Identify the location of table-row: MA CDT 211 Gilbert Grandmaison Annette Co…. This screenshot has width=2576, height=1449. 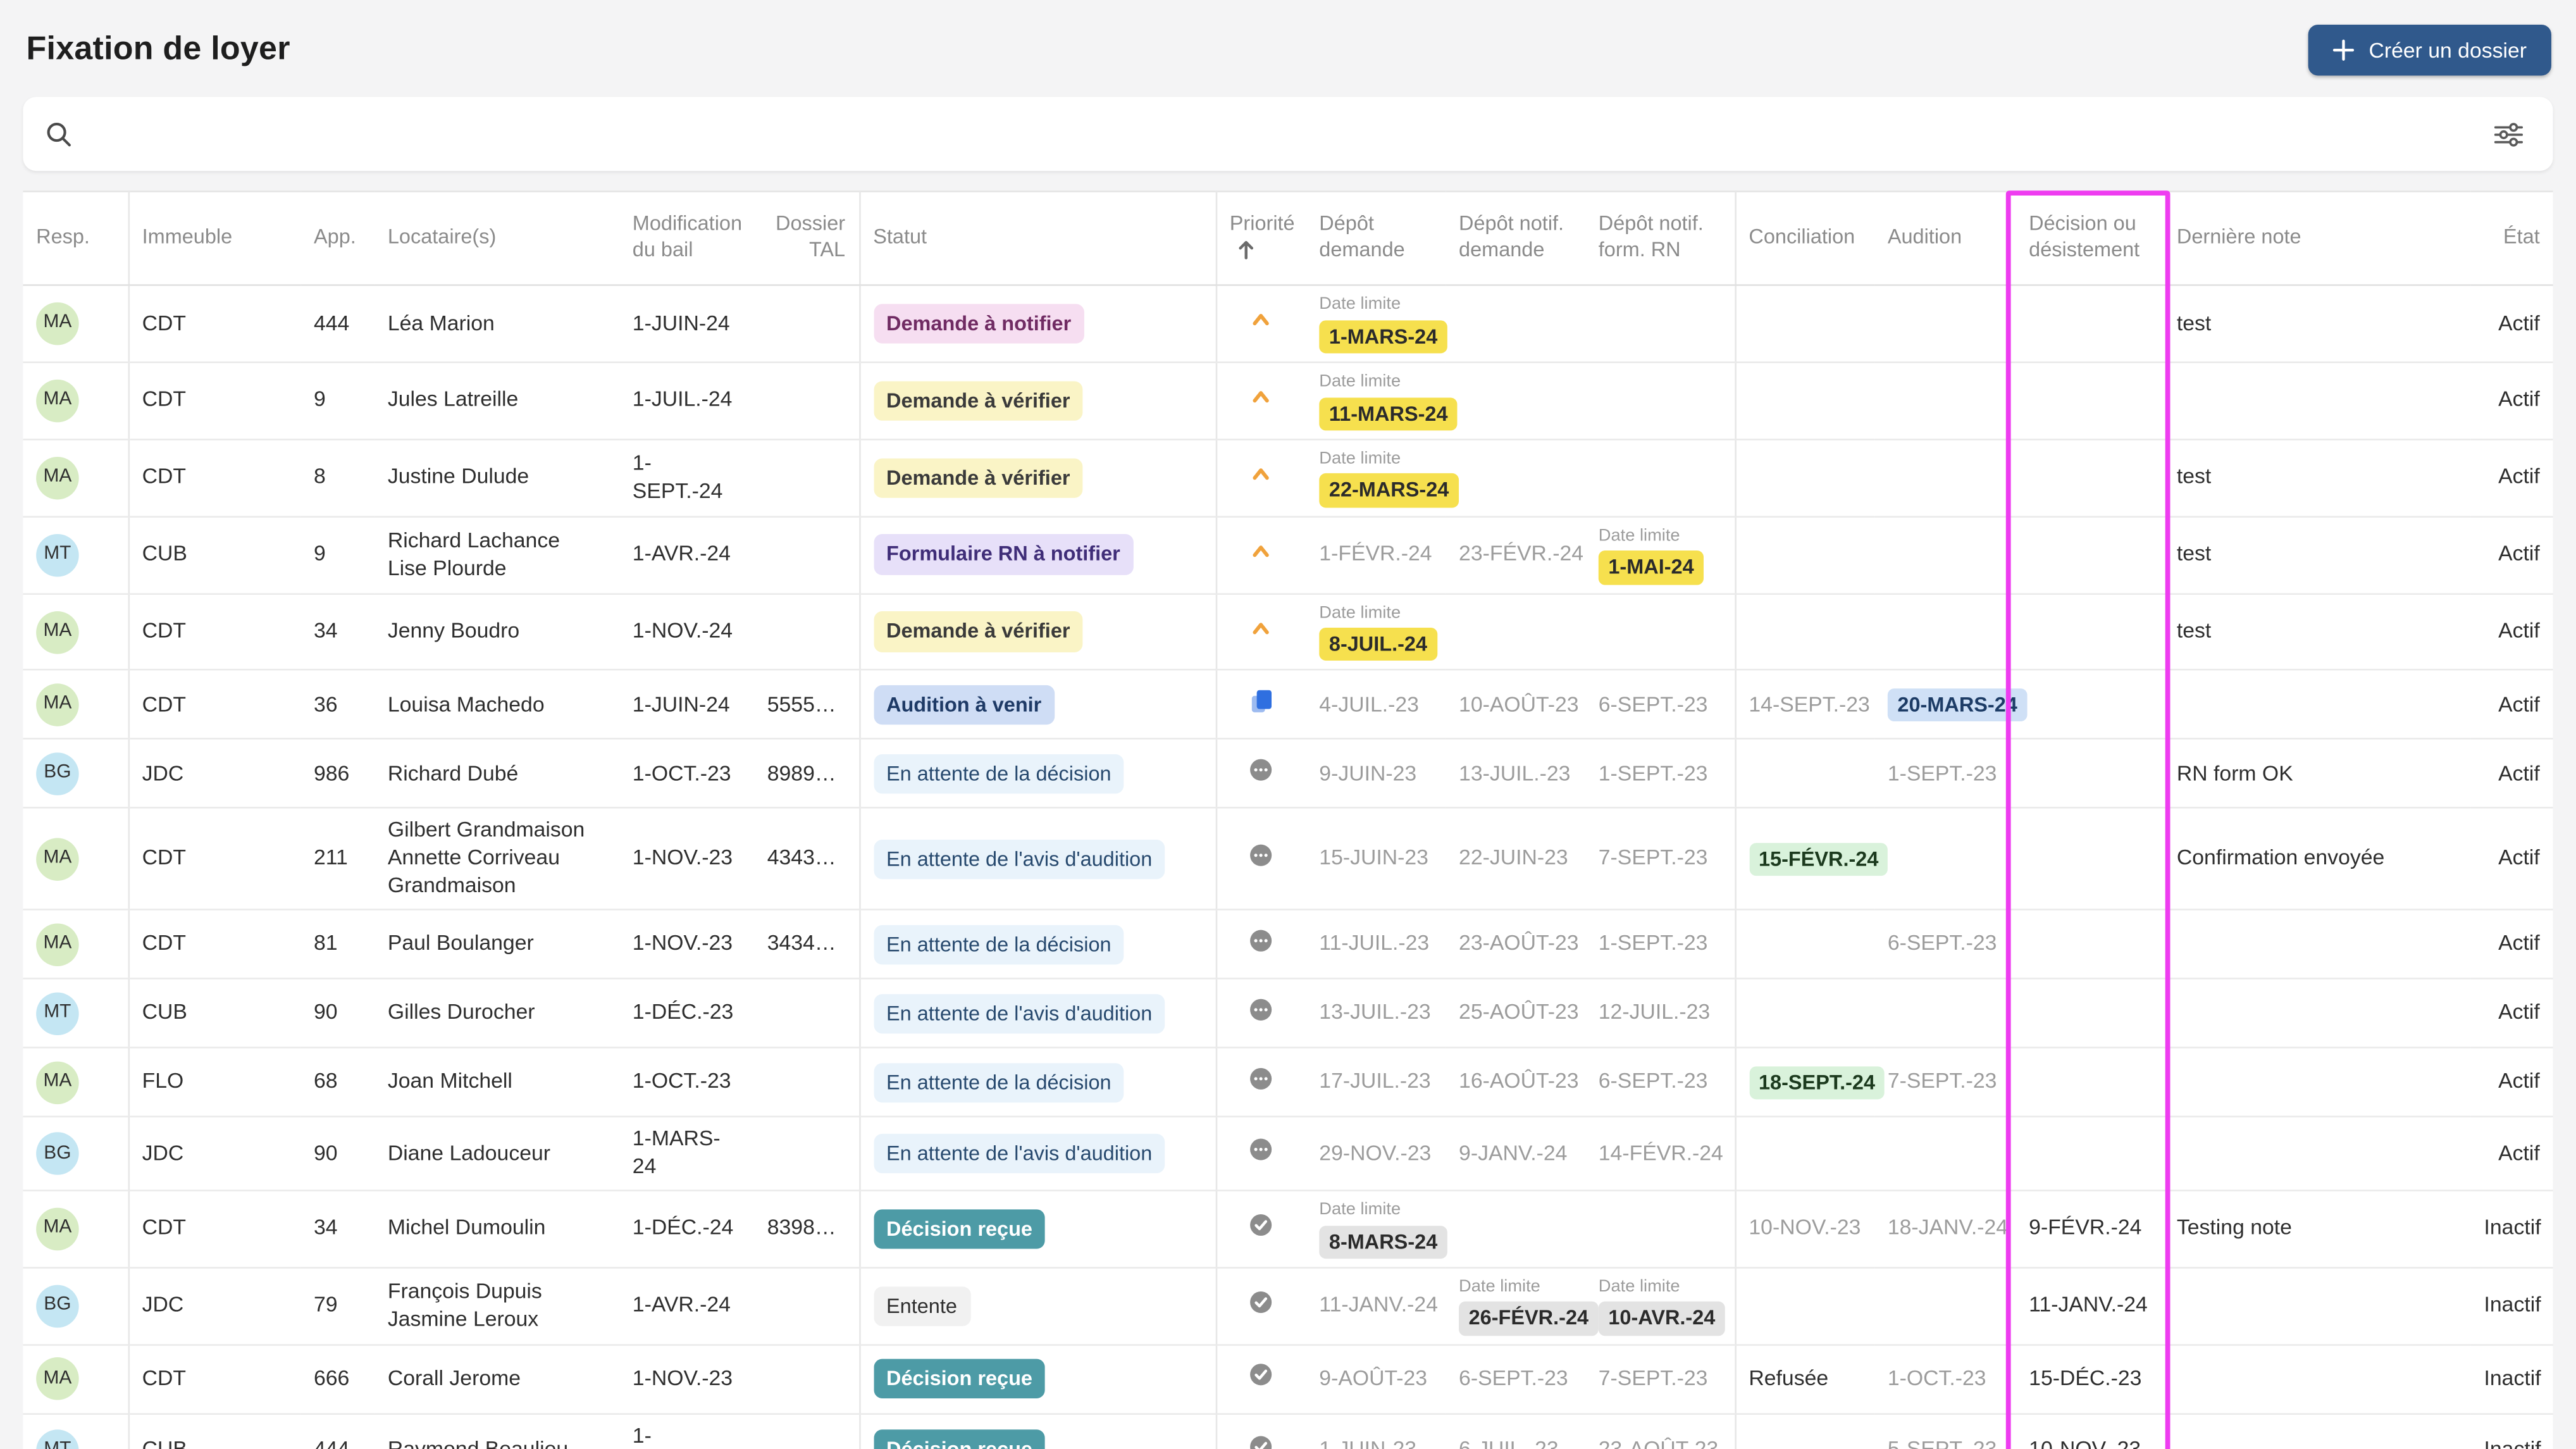
(1288, 860).